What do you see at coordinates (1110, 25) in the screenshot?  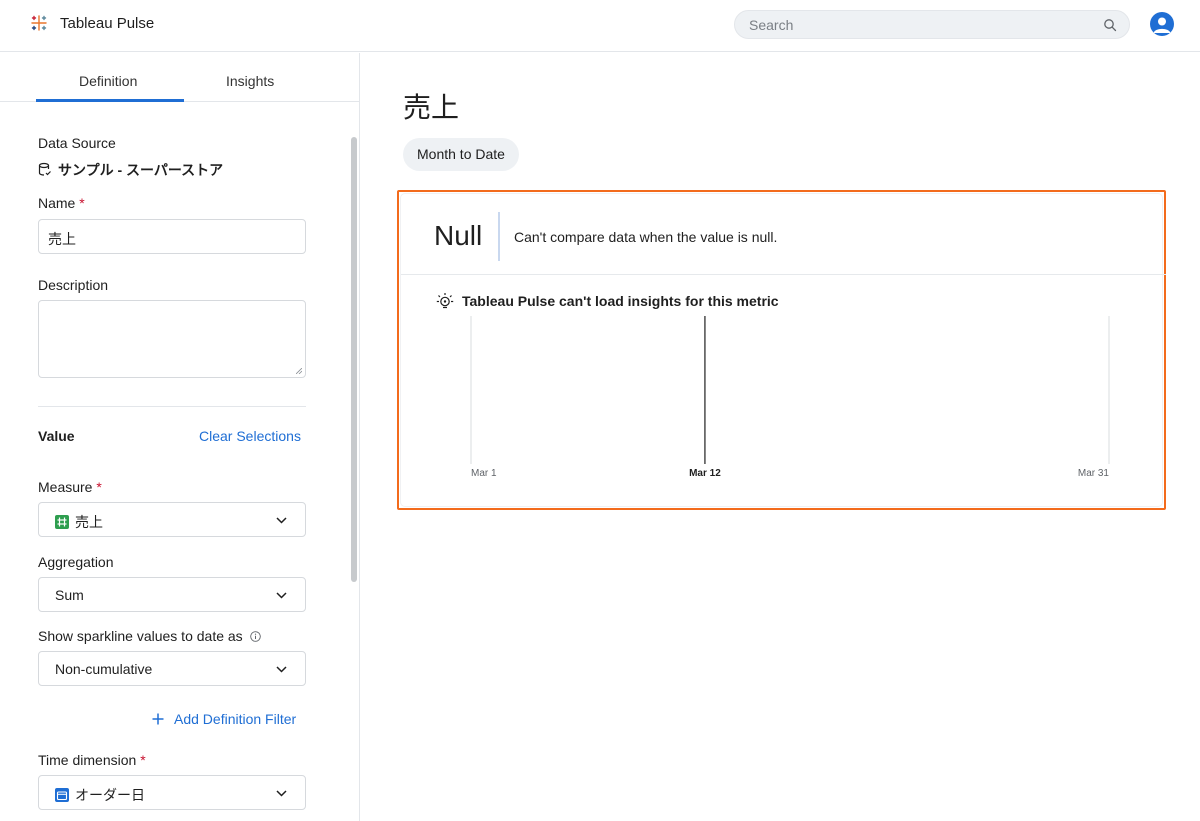 I see `search-icon` at bounding box center [1110, 25].